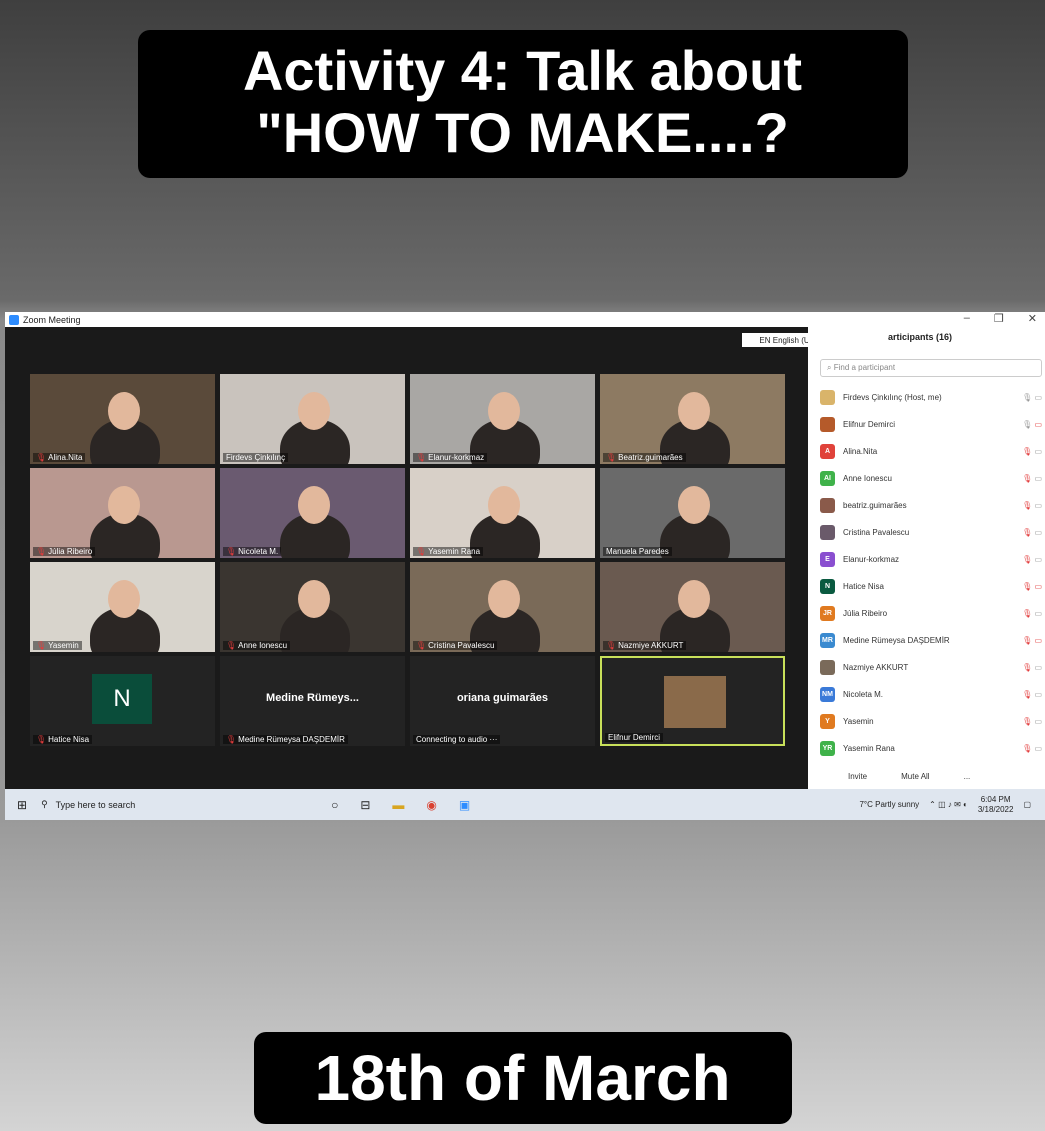  I want to click on cortana-icon: ○, so click(334, 805).